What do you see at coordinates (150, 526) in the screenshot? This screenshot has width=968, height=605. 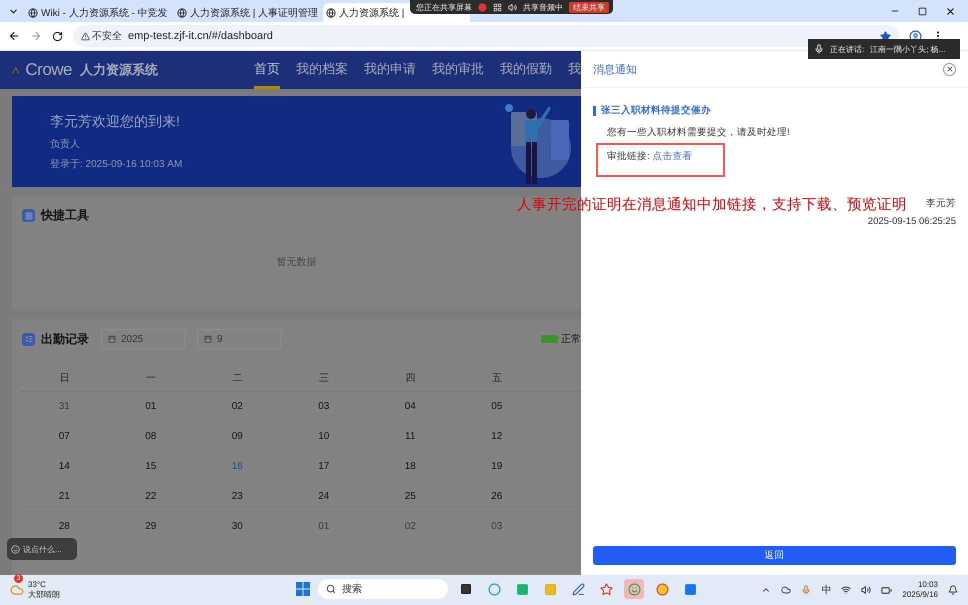 I see `calendar-day: 29` at bounding box center [150, 526].